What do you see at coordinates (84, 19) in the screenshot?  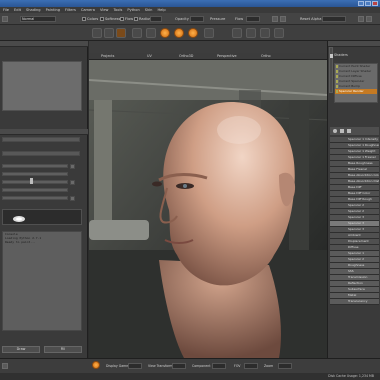 I see `colors-checkbox` at bounding box center [84, 19].